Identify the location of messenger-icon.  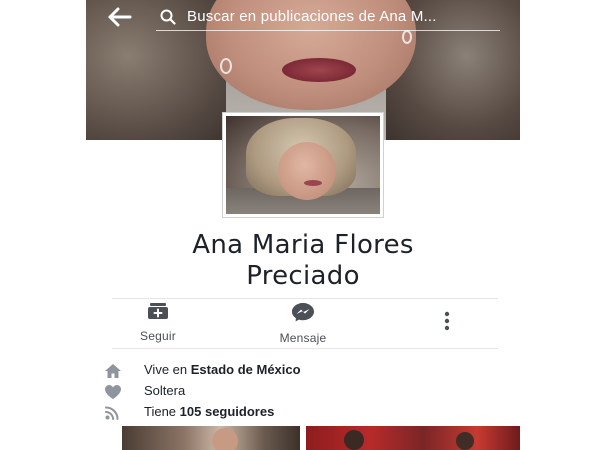
(303, 312).